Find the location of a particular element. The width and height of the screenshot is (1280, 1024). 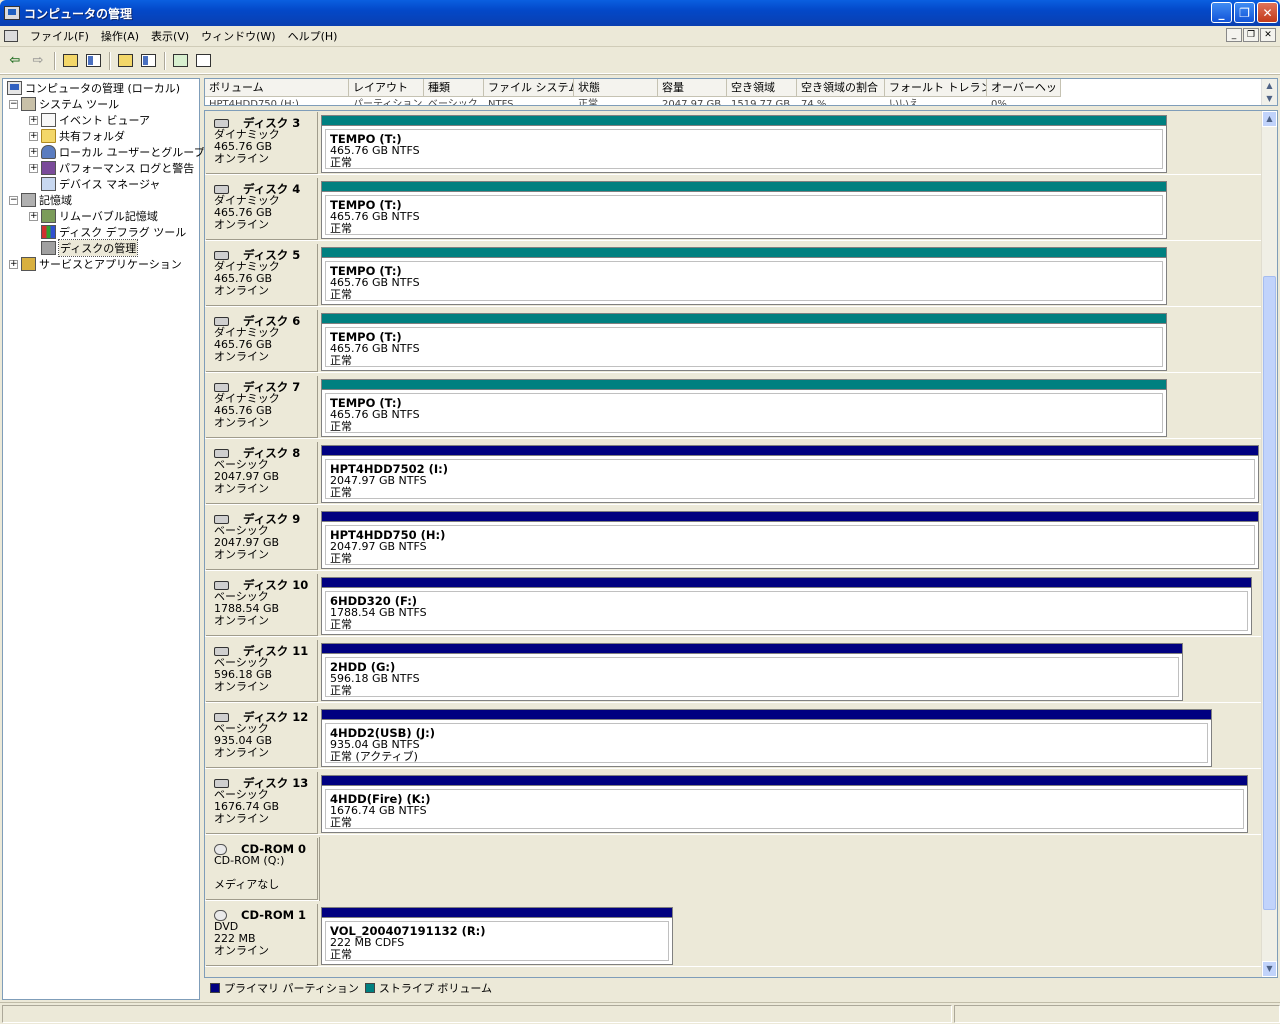

tree-item-event-viewer: + イベント ビューア is located at coordinates (89, 120).